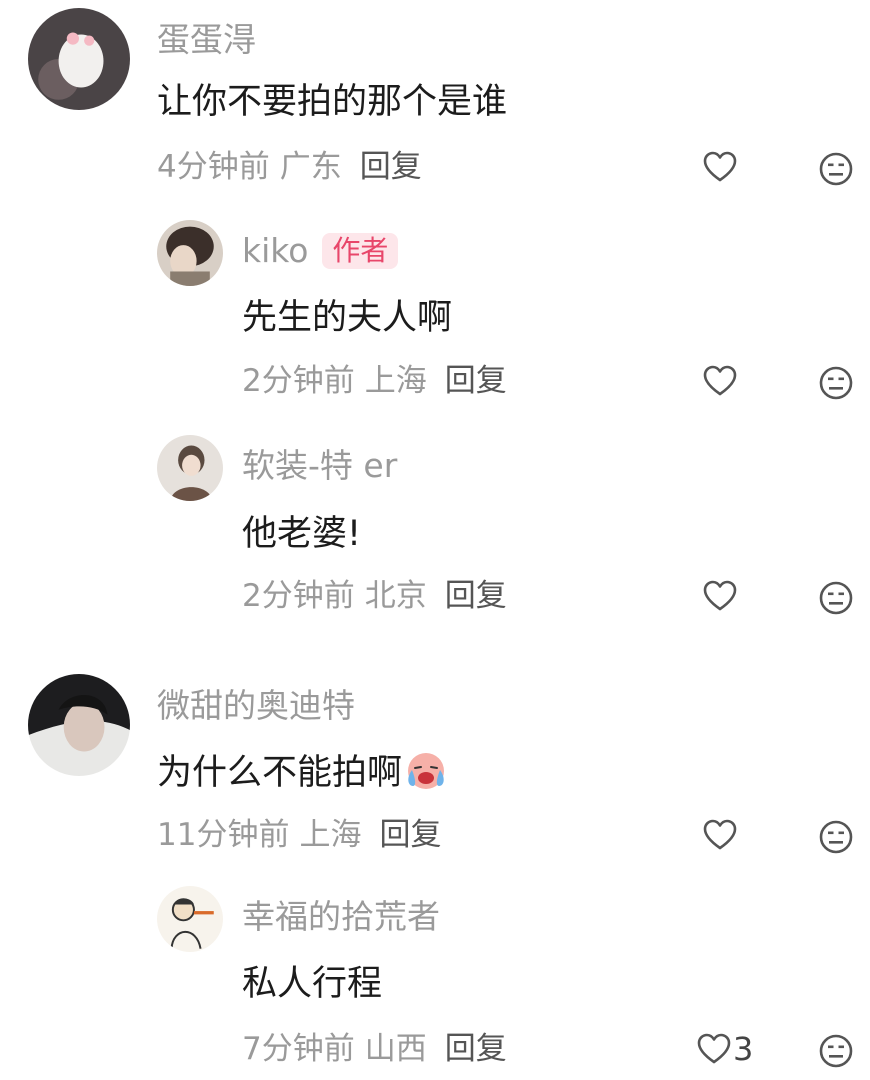  I want to click on location: 山西, so click(395, 1049).